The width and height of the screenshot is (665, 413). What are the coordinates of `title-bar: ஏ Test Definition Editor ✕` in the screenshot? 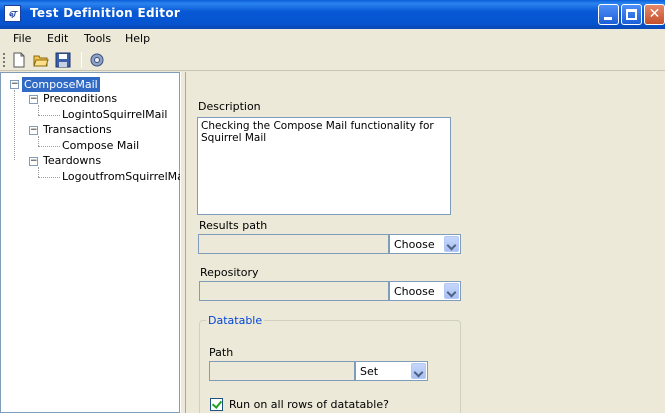 It's located at (332, 14).